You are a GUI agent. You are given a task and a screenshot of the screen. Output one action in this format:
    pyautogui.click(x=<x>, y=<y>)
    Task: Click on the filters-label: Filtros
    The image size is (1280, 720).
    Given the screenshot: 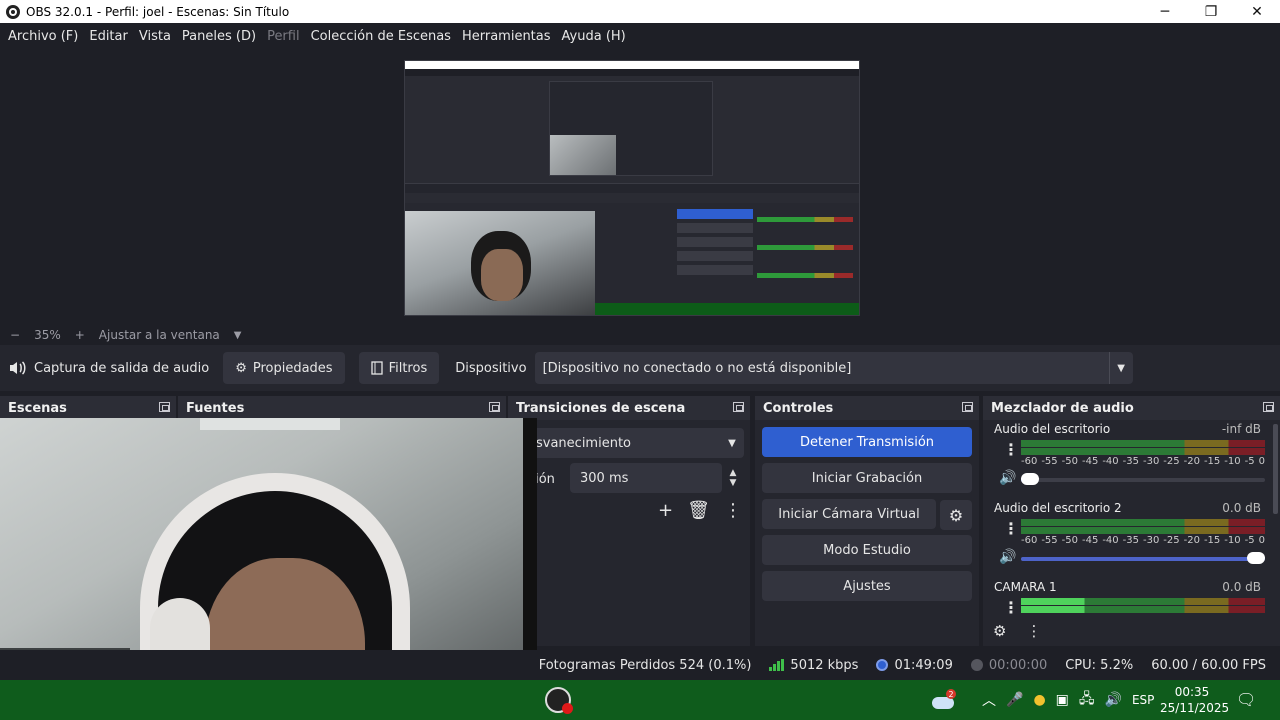 What is the action you would take?
    pyautogui.click(x=408, y=368)
    